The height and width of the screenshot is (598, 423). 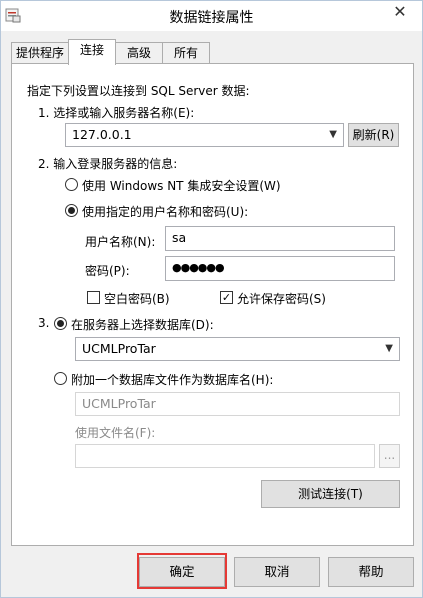 I want to click on use-filename-label: 使用文件名(F):, so click(x=115, y=433).